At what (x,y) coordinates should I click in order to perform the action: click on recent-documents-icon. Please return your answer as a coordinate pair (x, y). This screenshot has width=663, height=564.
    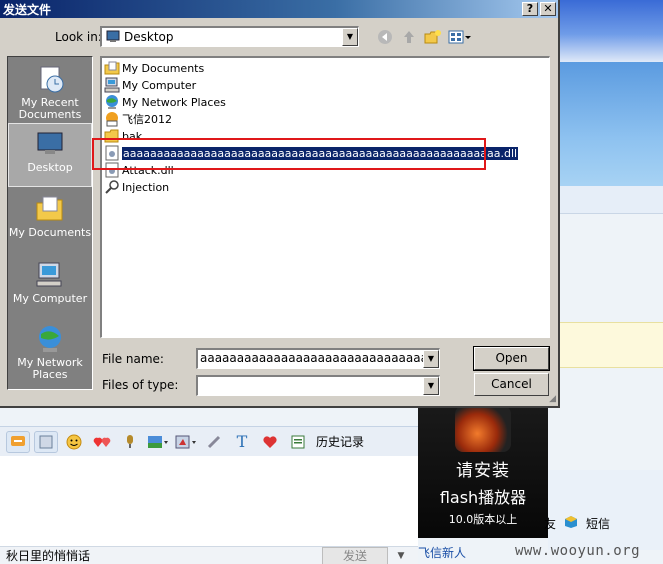
    Looking at the image, I should click on (50, 79).